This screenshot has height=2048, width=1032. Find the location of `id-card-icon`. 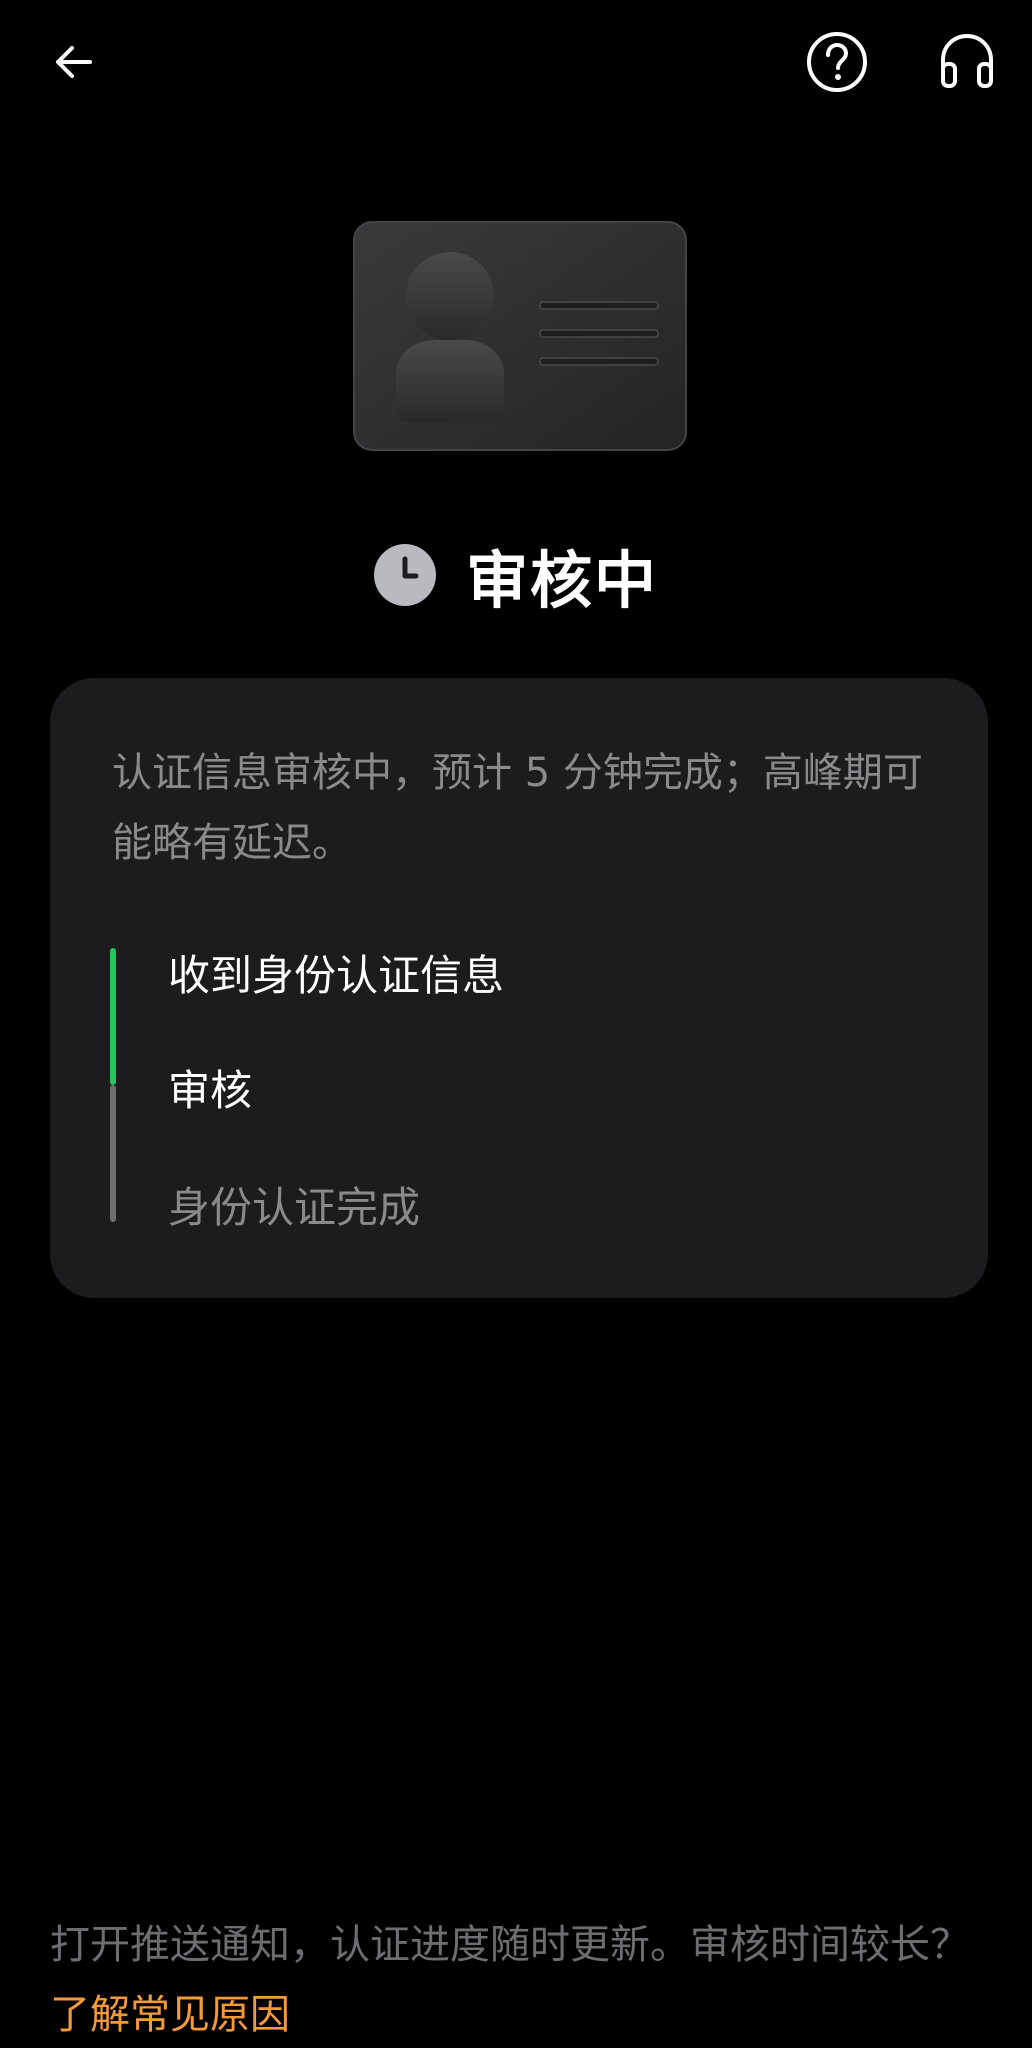

id-card-icon is located at coordinates (520, 336).